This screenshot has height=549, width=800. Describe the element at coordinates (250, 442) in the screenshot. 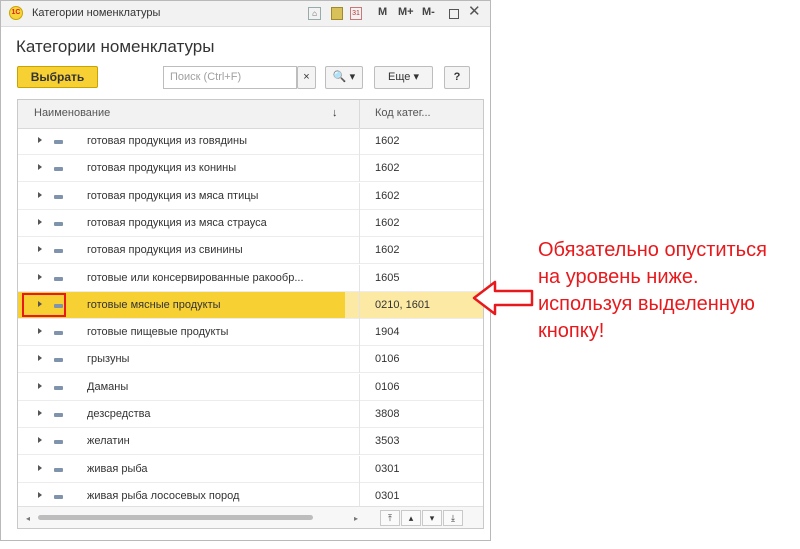

I see `table-row: желатин 3503` at that location.